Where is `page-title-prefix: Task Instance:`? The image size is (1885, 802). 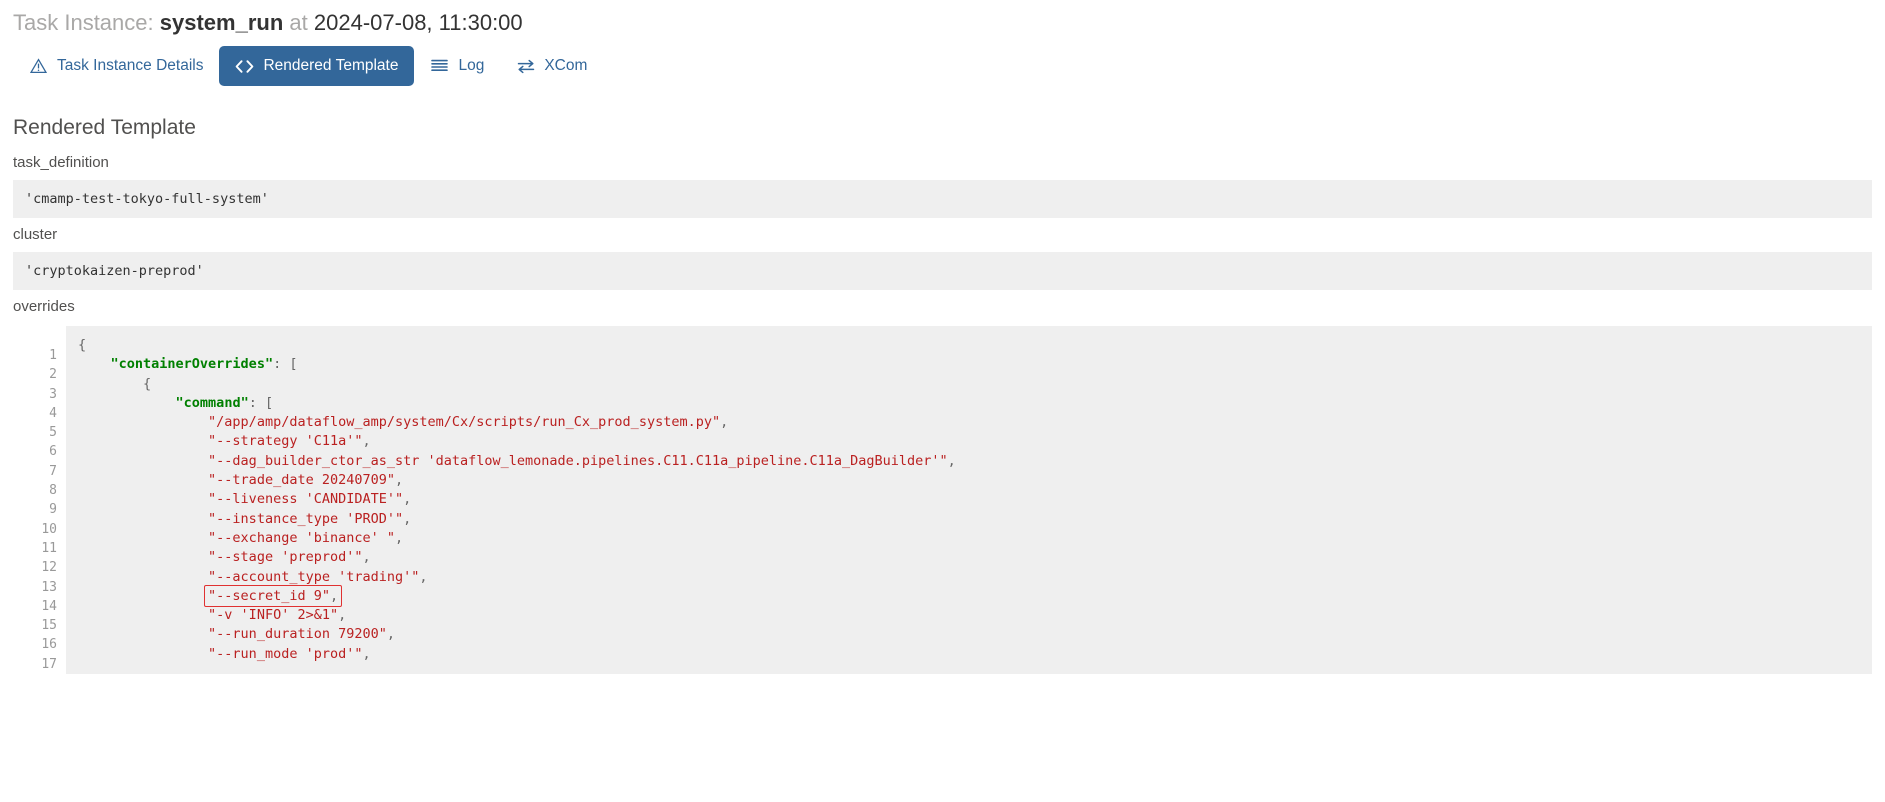
page-title-prefix: Task Instance: is located at coordinates (83, 22).